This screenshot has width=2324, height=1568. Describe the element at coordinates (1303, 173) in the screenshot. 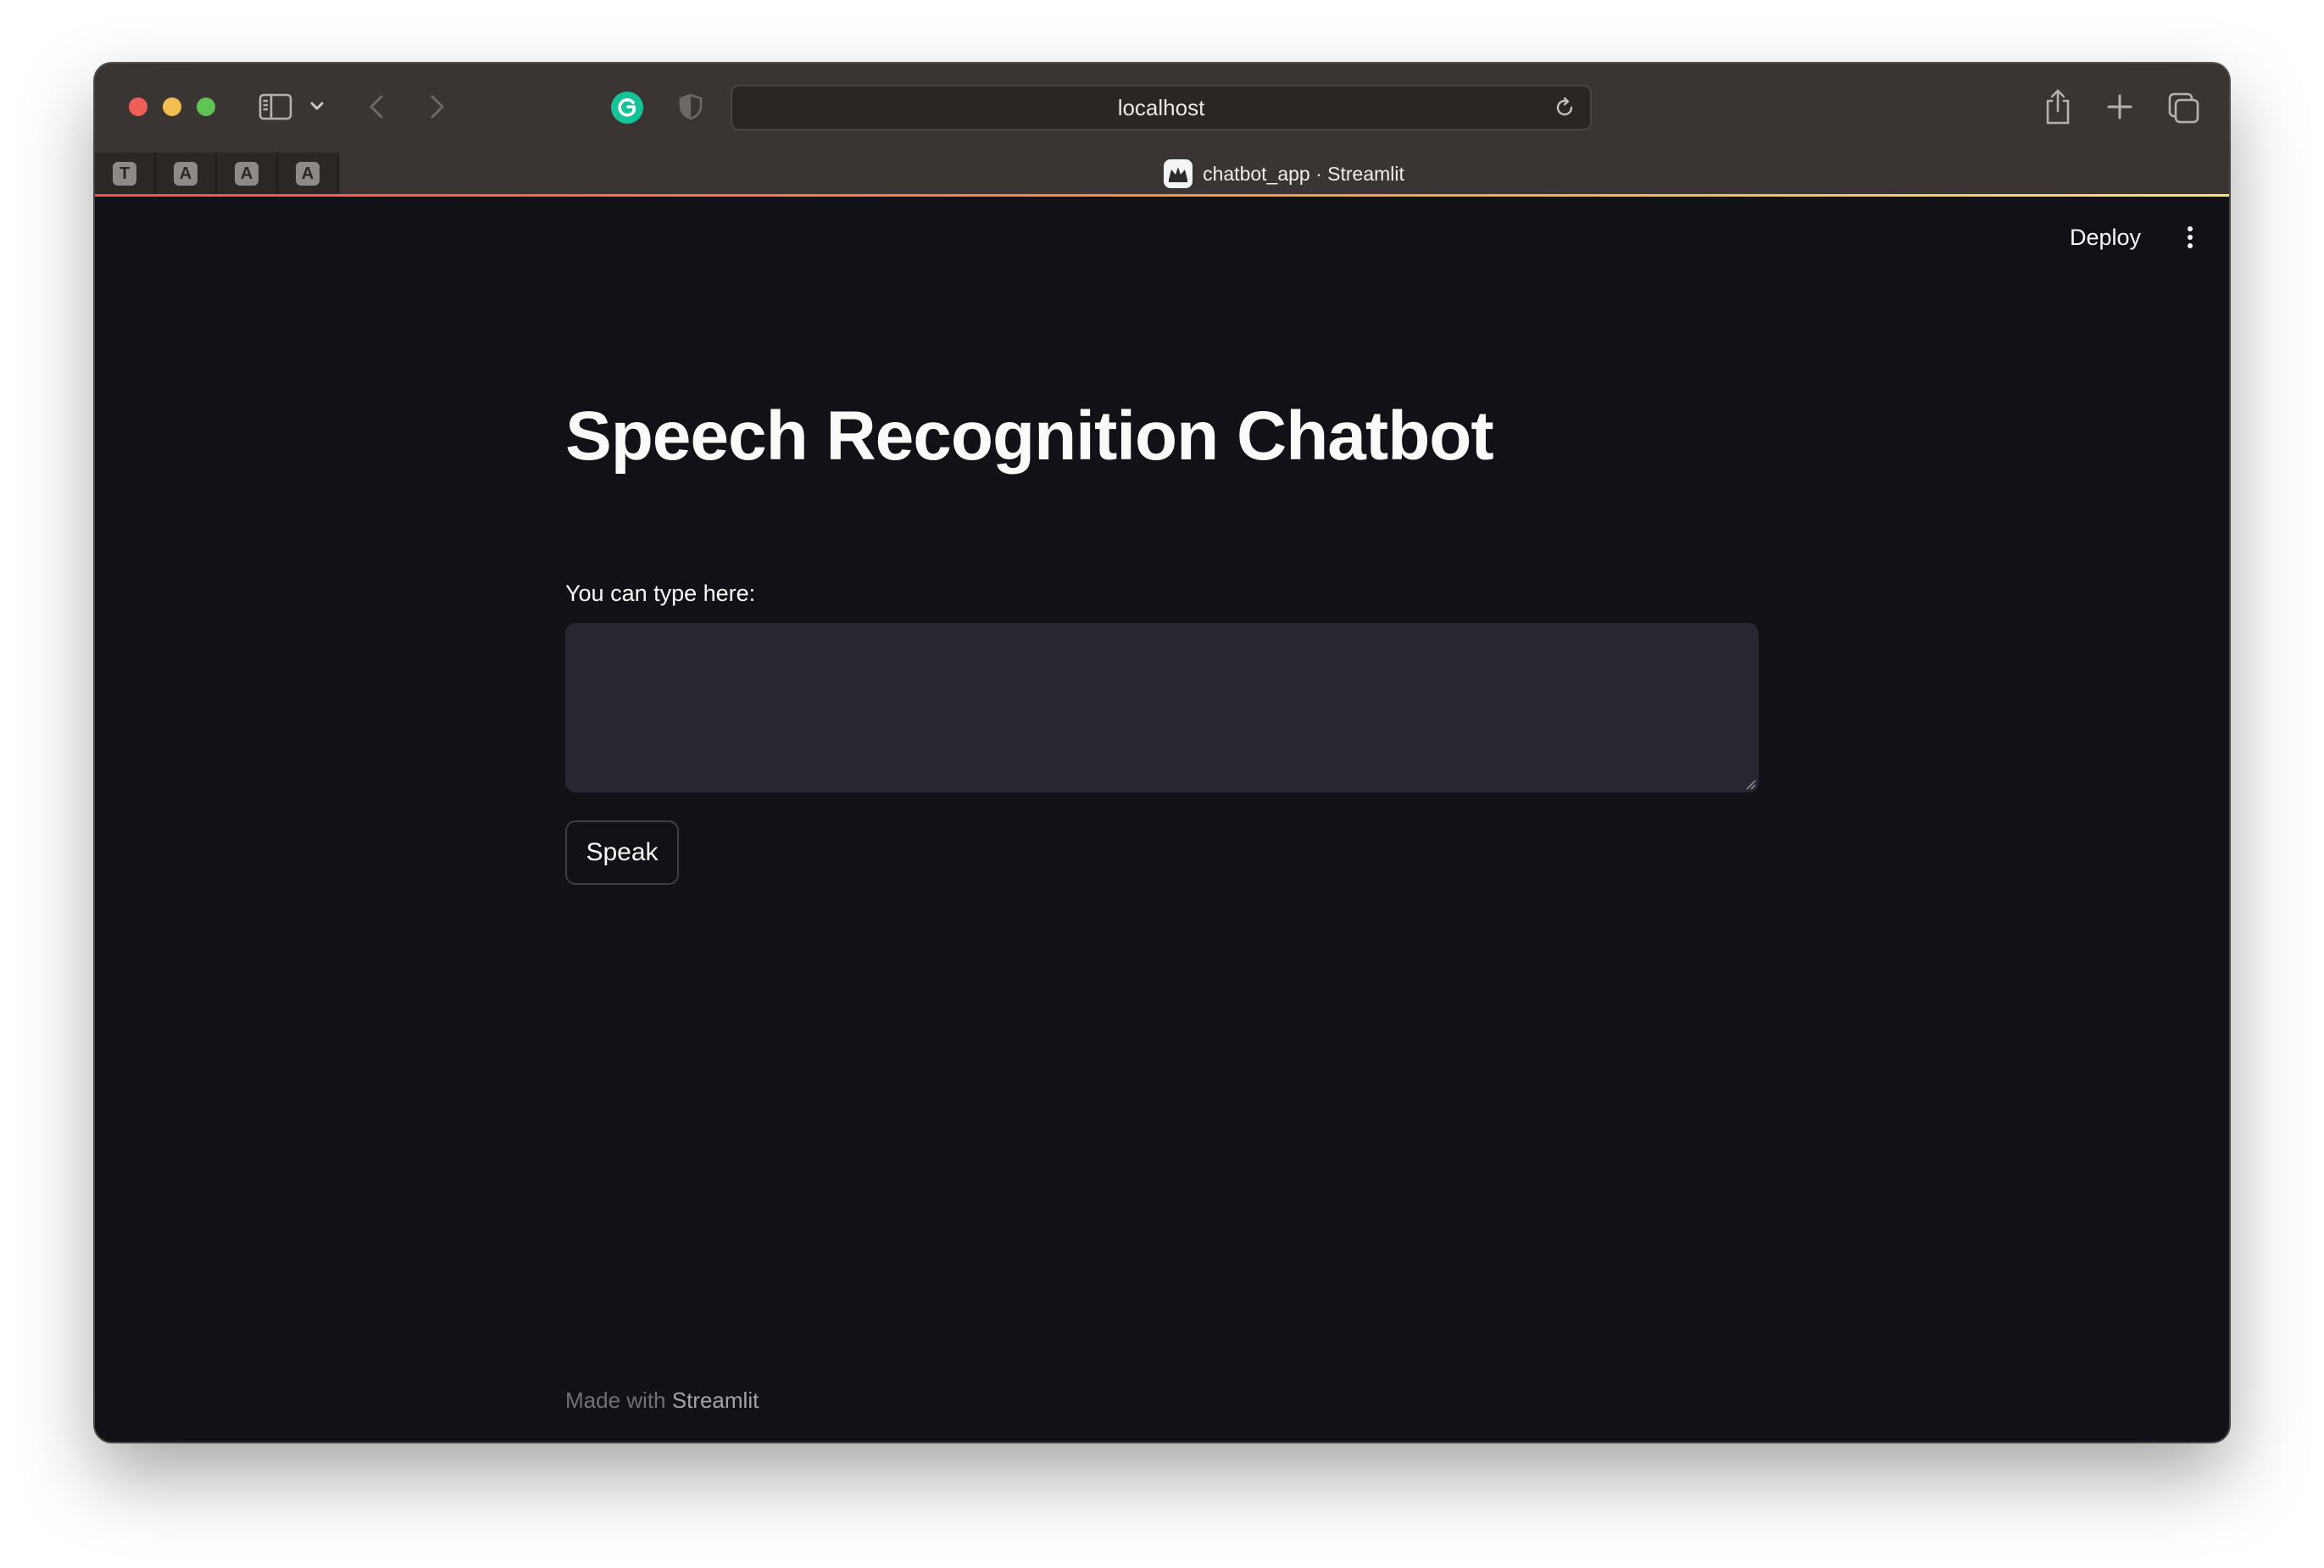

I see `active-tab-title: chatbot_app · Streamlit` at that location.